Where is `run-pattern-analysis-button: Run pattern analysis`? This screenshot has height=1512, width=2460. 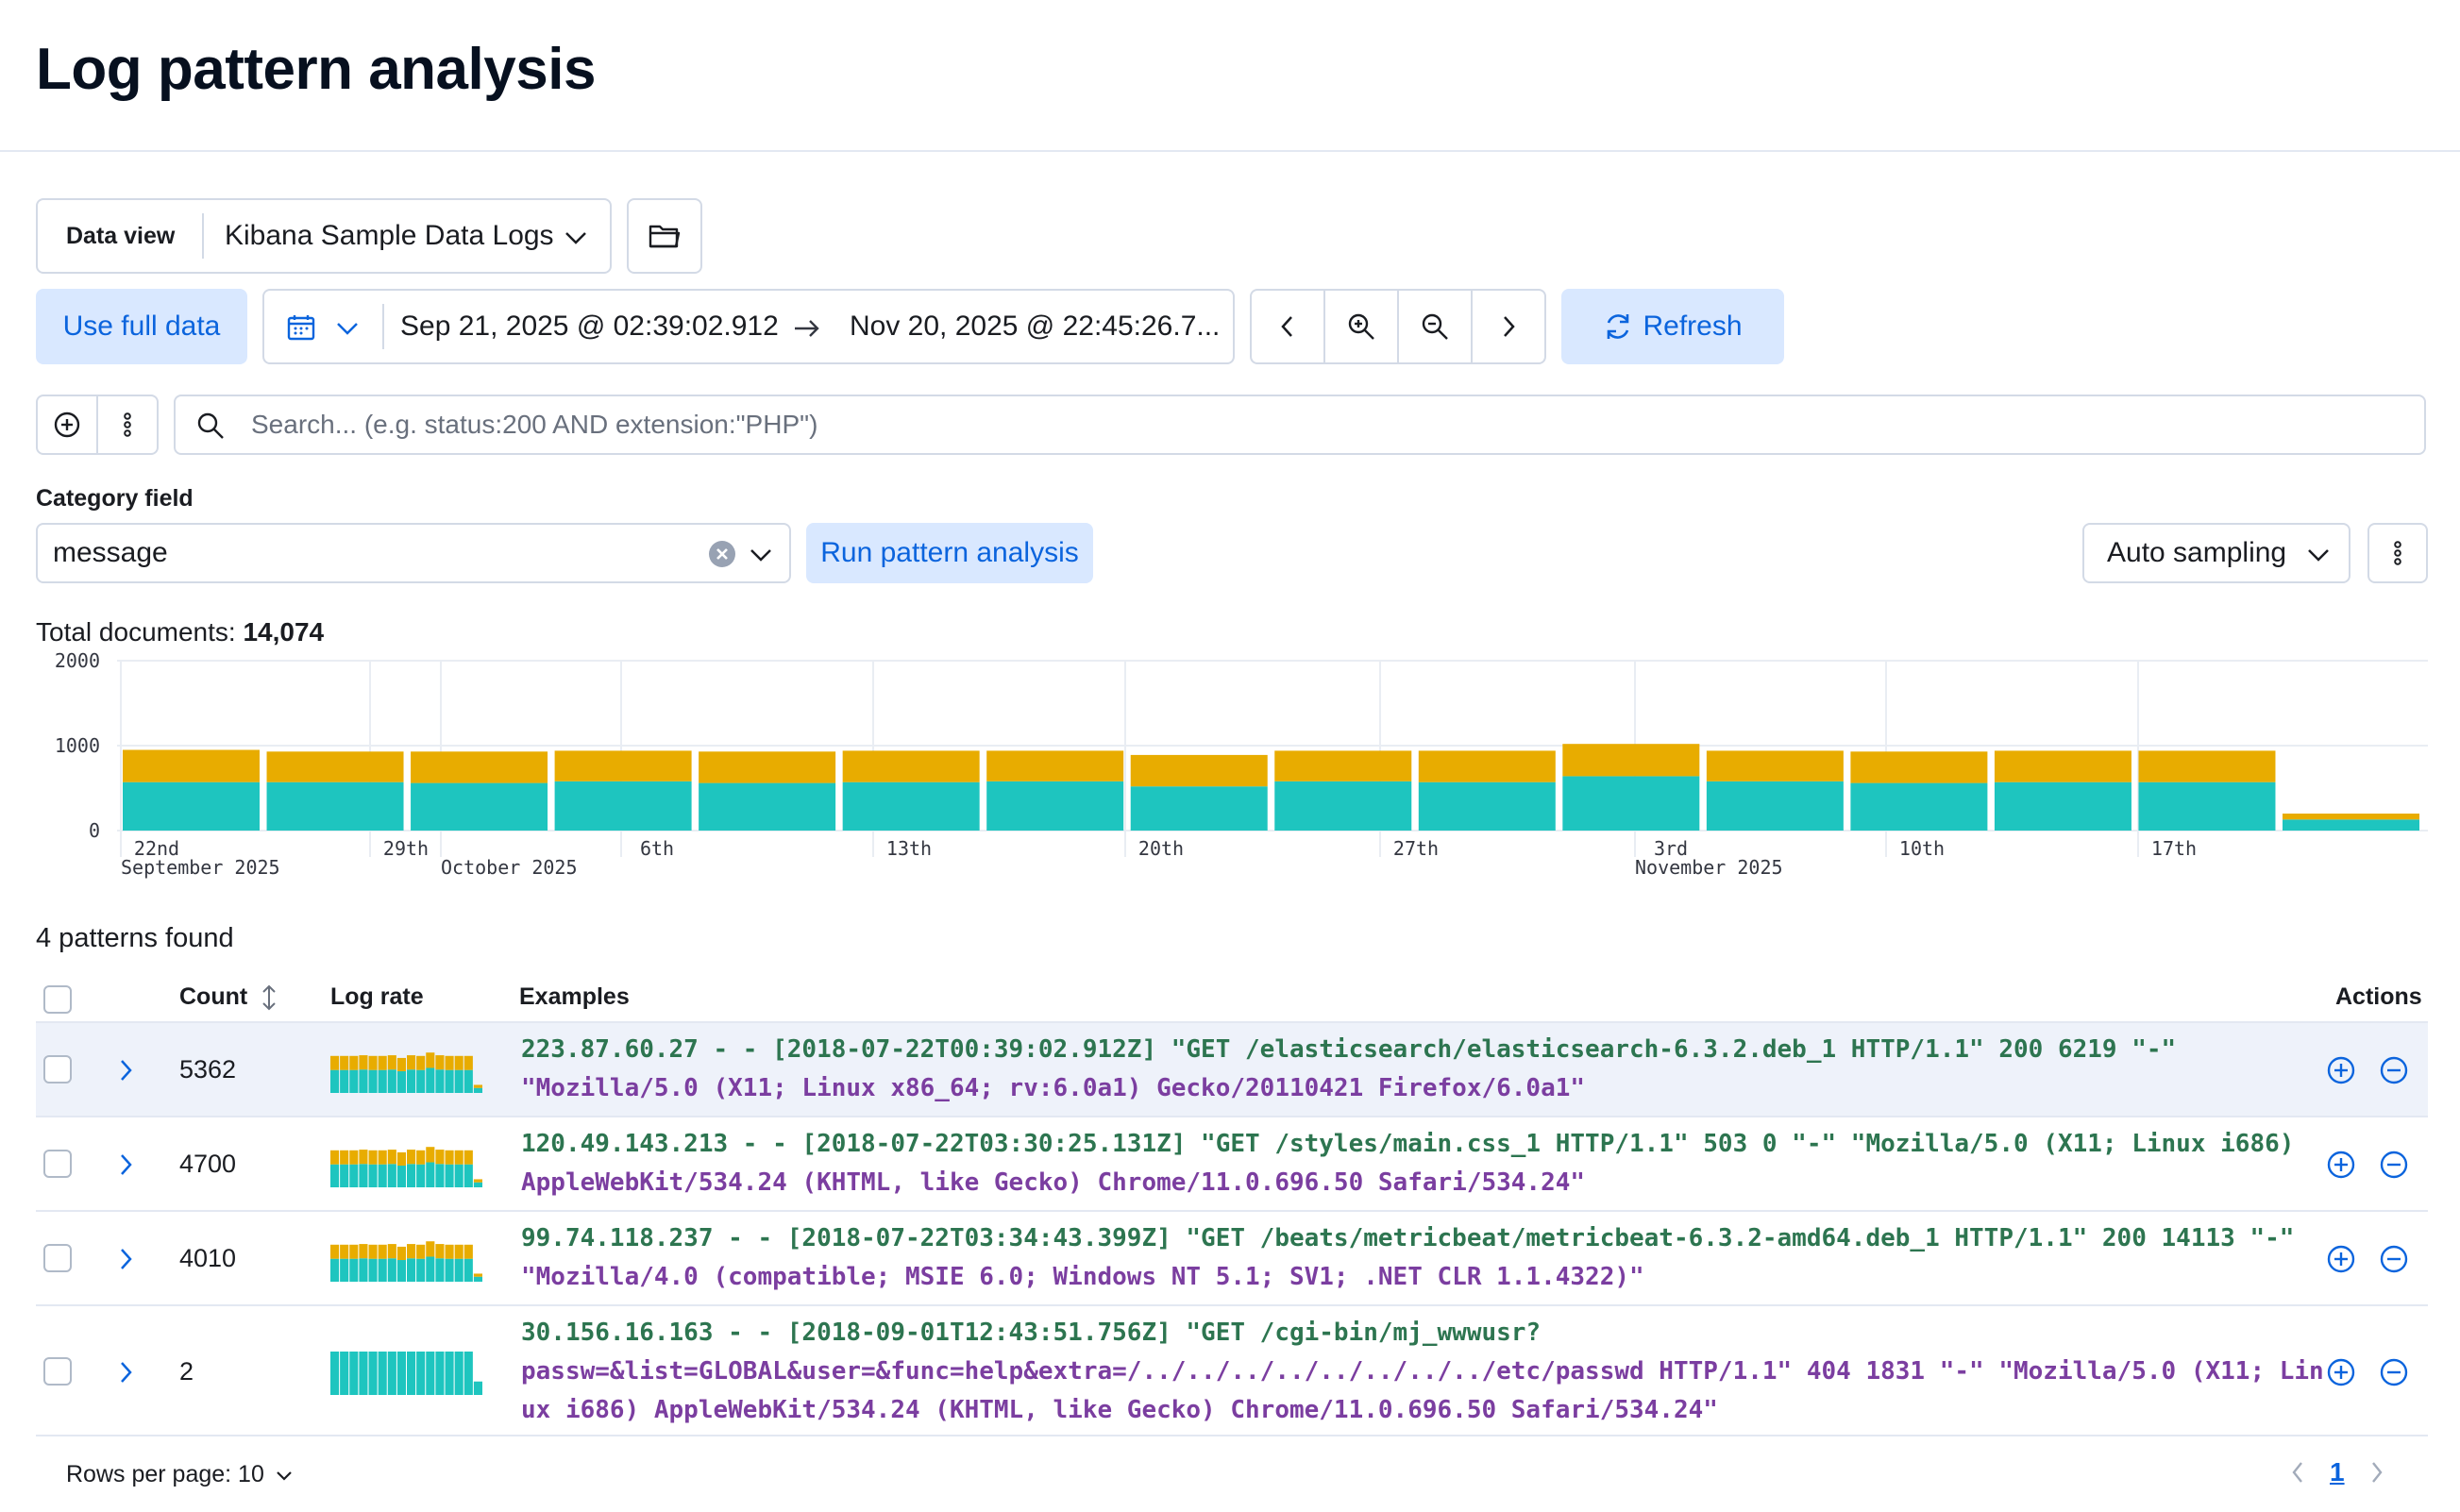
run-pattern-analysis-button: Run pattern analysis is located at coordinates (949, 553).